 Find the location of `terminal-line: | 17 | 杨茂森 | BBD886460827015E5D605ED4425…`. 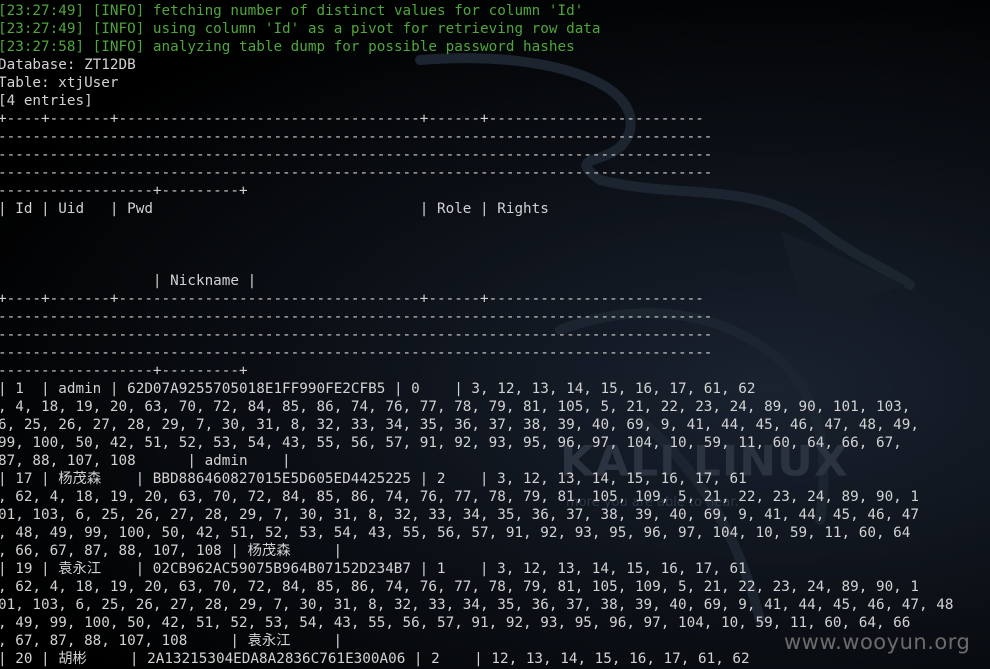

terminal-line: | 17 | 杨茂森 | BBD886460827015E5D605ED4425… is located at coordinates (373, 479).